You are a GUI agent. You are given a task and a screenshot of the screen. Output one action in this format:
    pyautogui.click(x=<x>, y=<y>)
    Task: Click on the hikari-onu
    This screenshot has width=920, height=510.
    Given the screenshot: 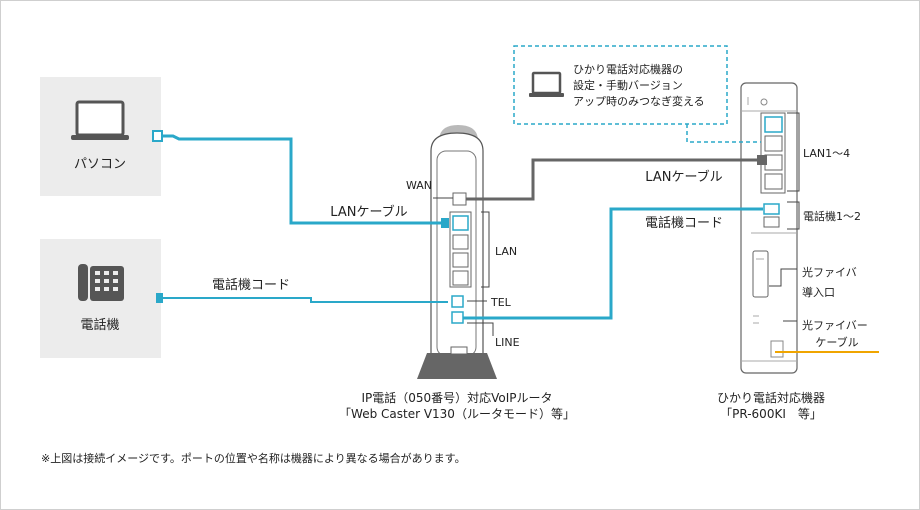 What is the action you would take?
    pyautogui.click(x=769, y=228)
    